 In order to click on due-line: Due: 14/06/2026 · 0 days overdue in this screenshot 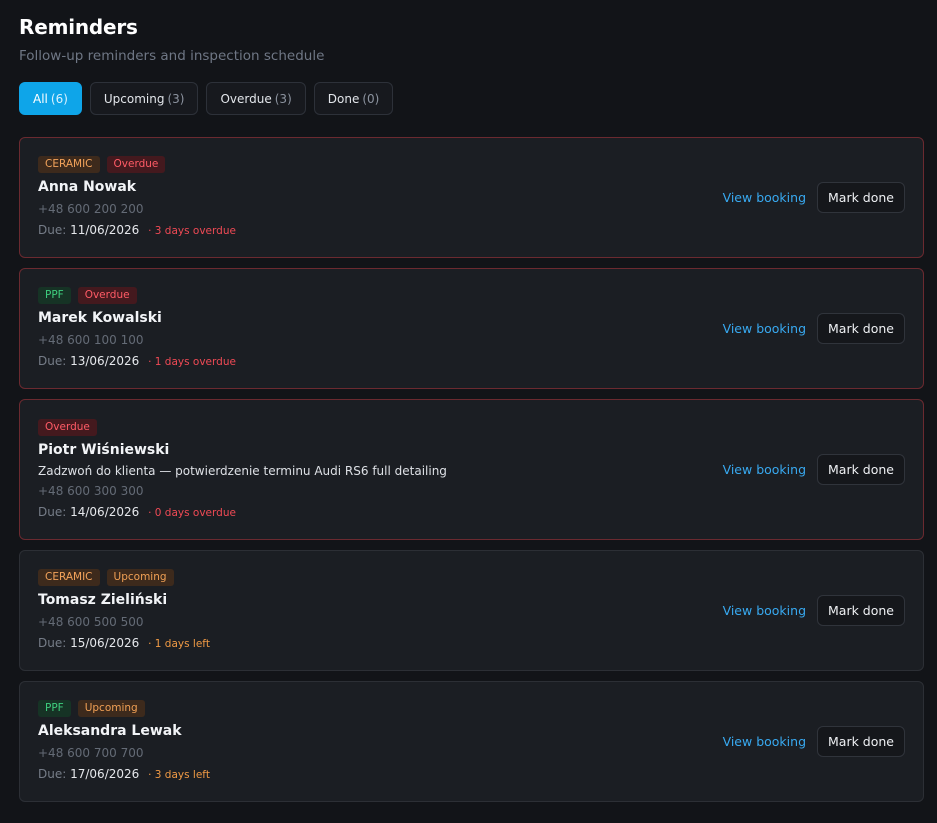, I will do `click(242, 512)`.